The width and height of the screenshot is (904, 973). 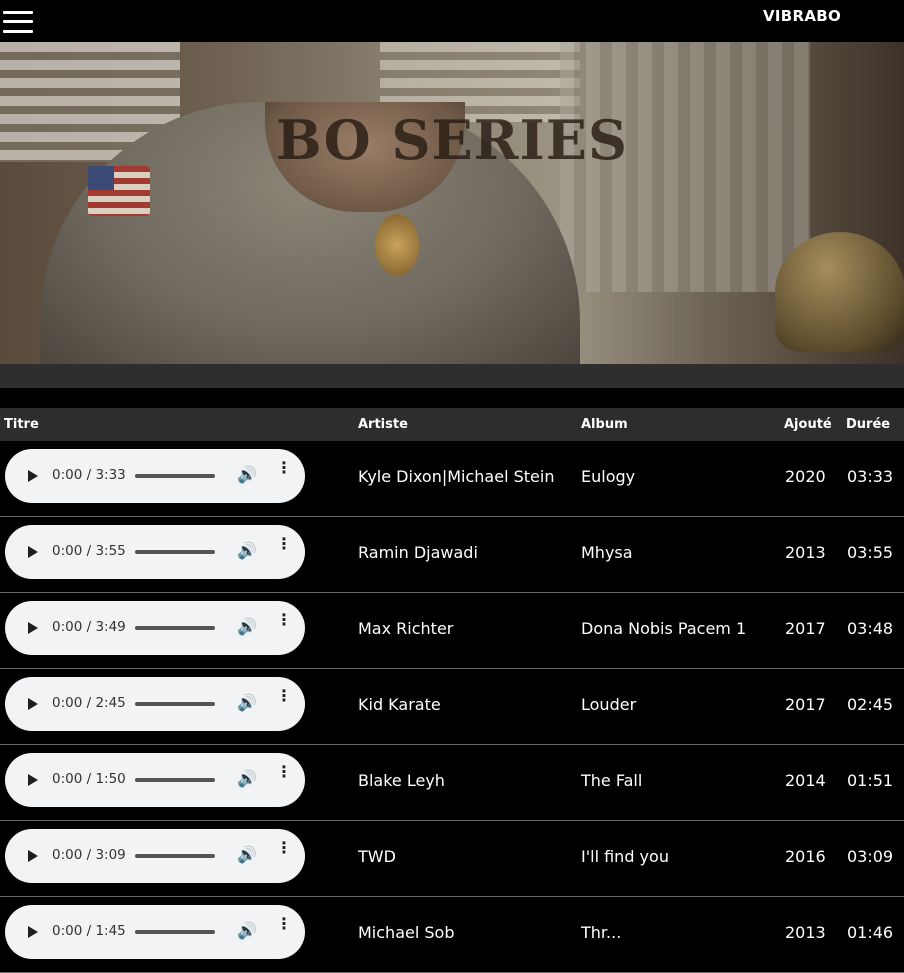 What do you see at coordinates (870, 780) in the screenshot?
I see `duration-cell: 01:51` at bounding box center [870, 780].